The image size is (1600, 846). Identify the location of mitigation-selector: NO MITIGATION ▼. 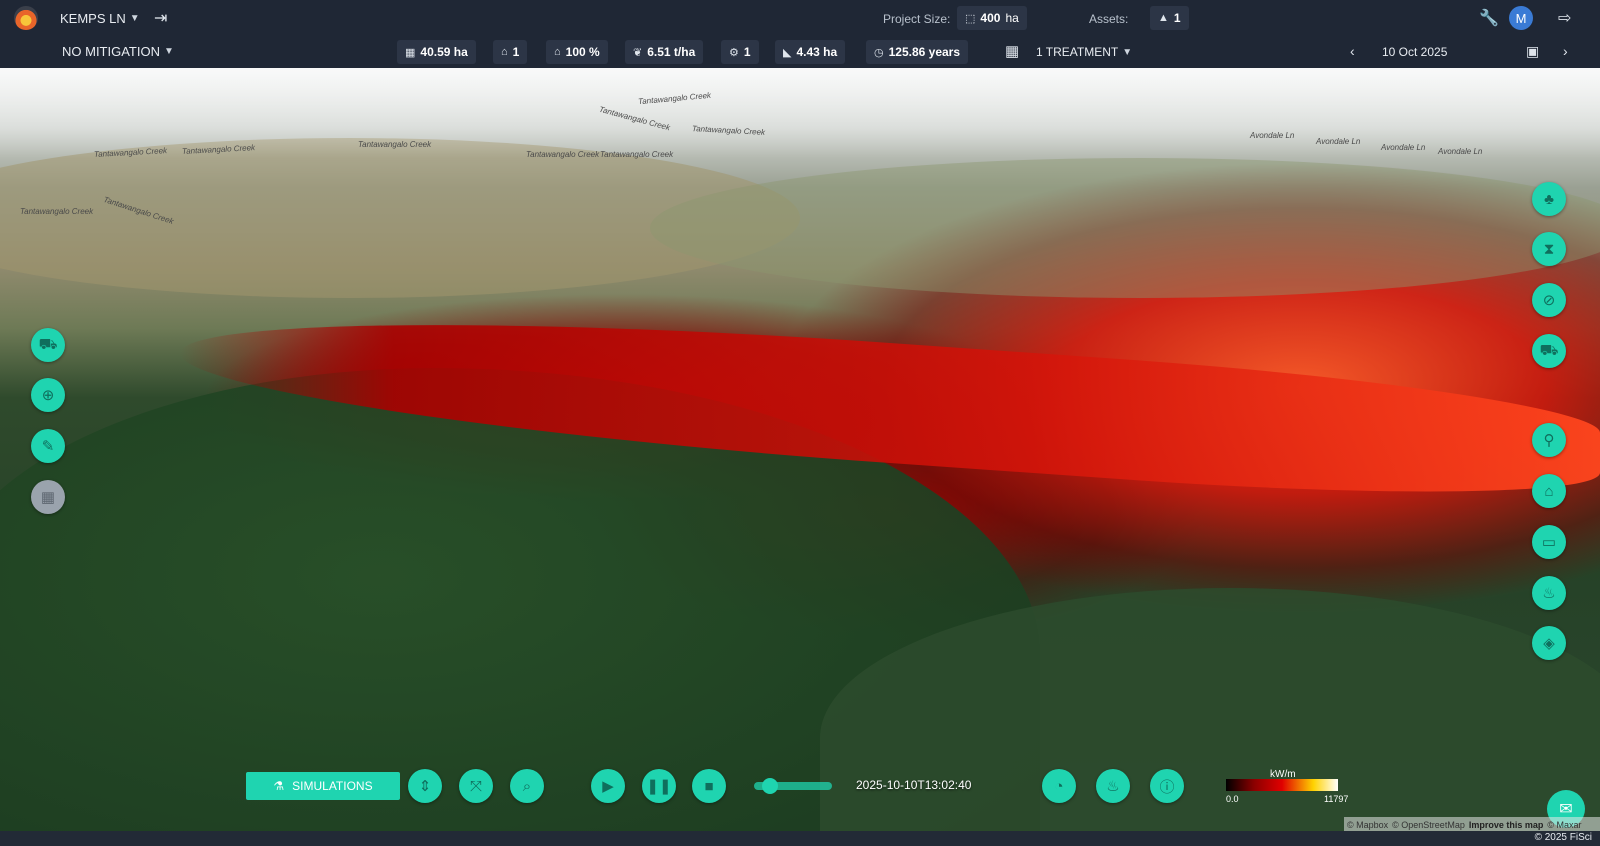
(118, 51).